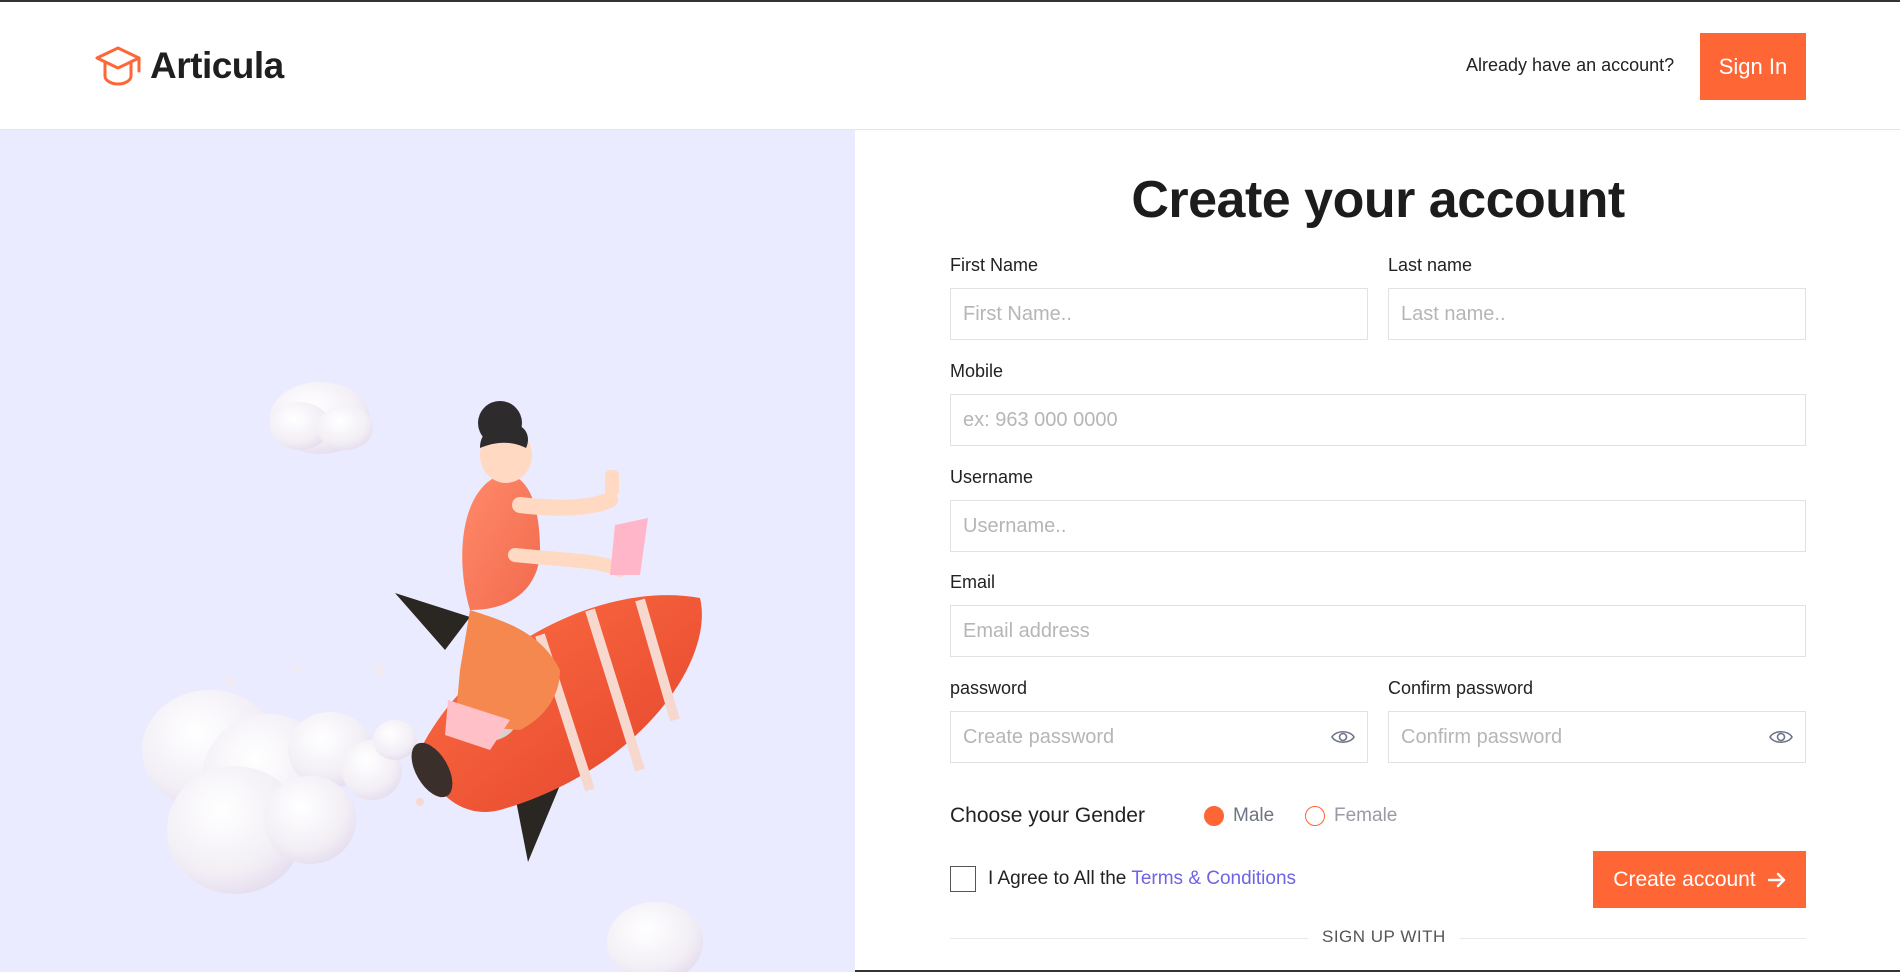  I want to click on have-account-text: Already have an account?, so click(1570, 65).